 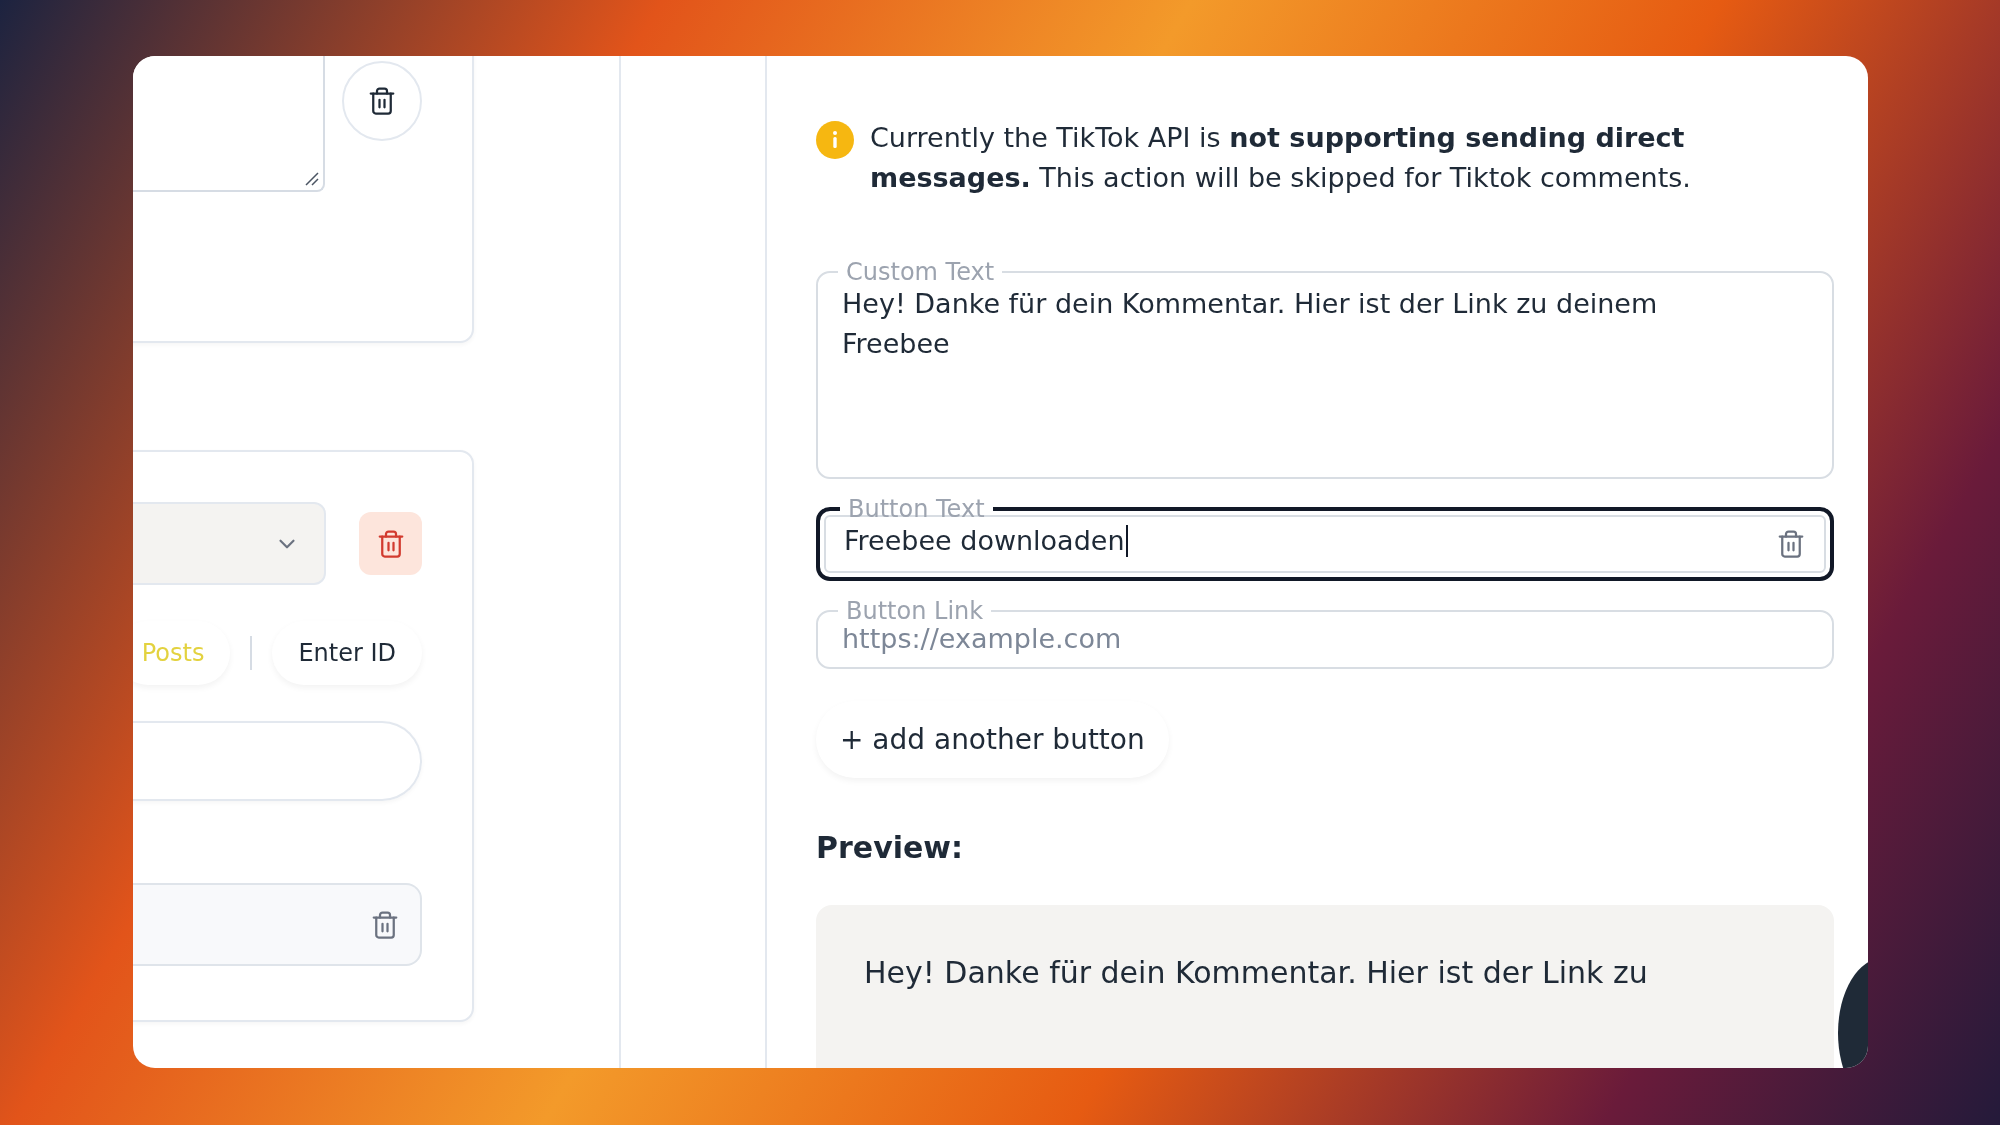 I want to click on add-button: + add another button, so click(x=992, y=739).